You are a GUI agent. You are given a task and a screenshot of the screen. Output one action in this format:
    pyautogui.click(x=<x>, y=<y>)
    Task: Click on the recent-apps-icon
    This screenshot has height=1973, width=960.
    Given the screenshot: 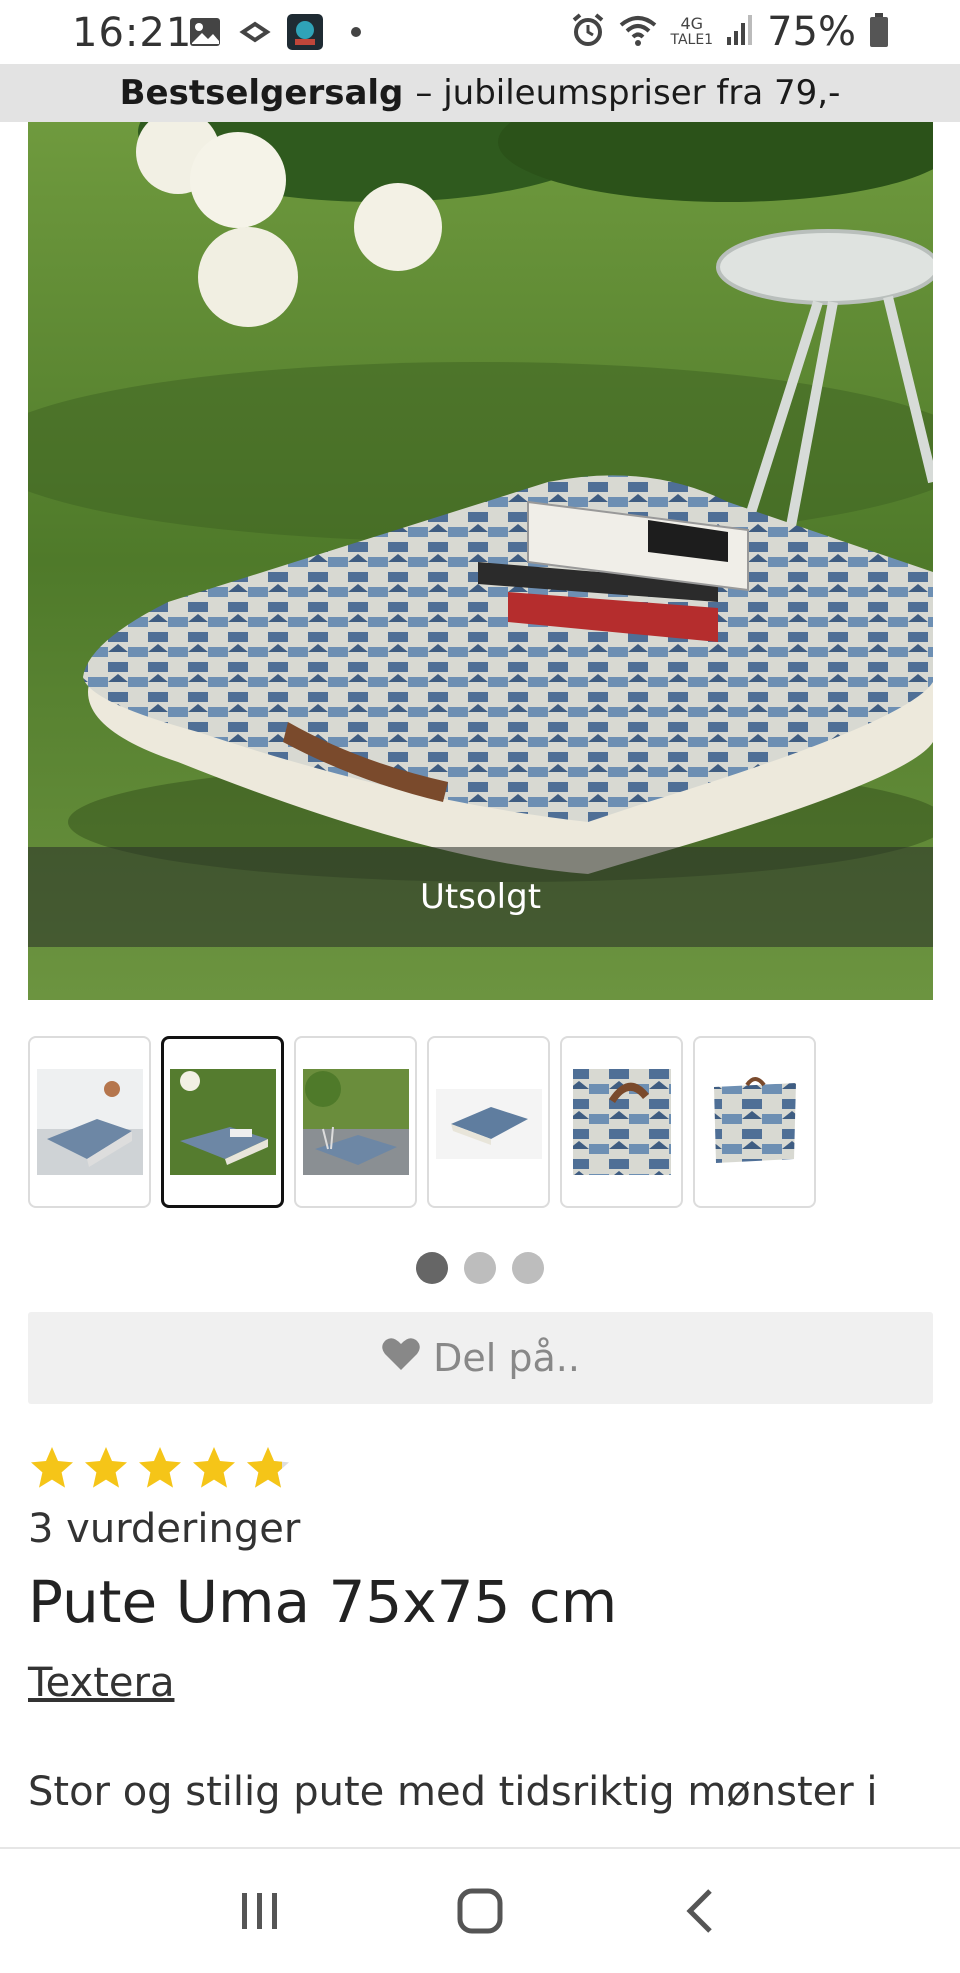 What is the action you would take?
    pyautogui.click(x=259, y=1911)
    